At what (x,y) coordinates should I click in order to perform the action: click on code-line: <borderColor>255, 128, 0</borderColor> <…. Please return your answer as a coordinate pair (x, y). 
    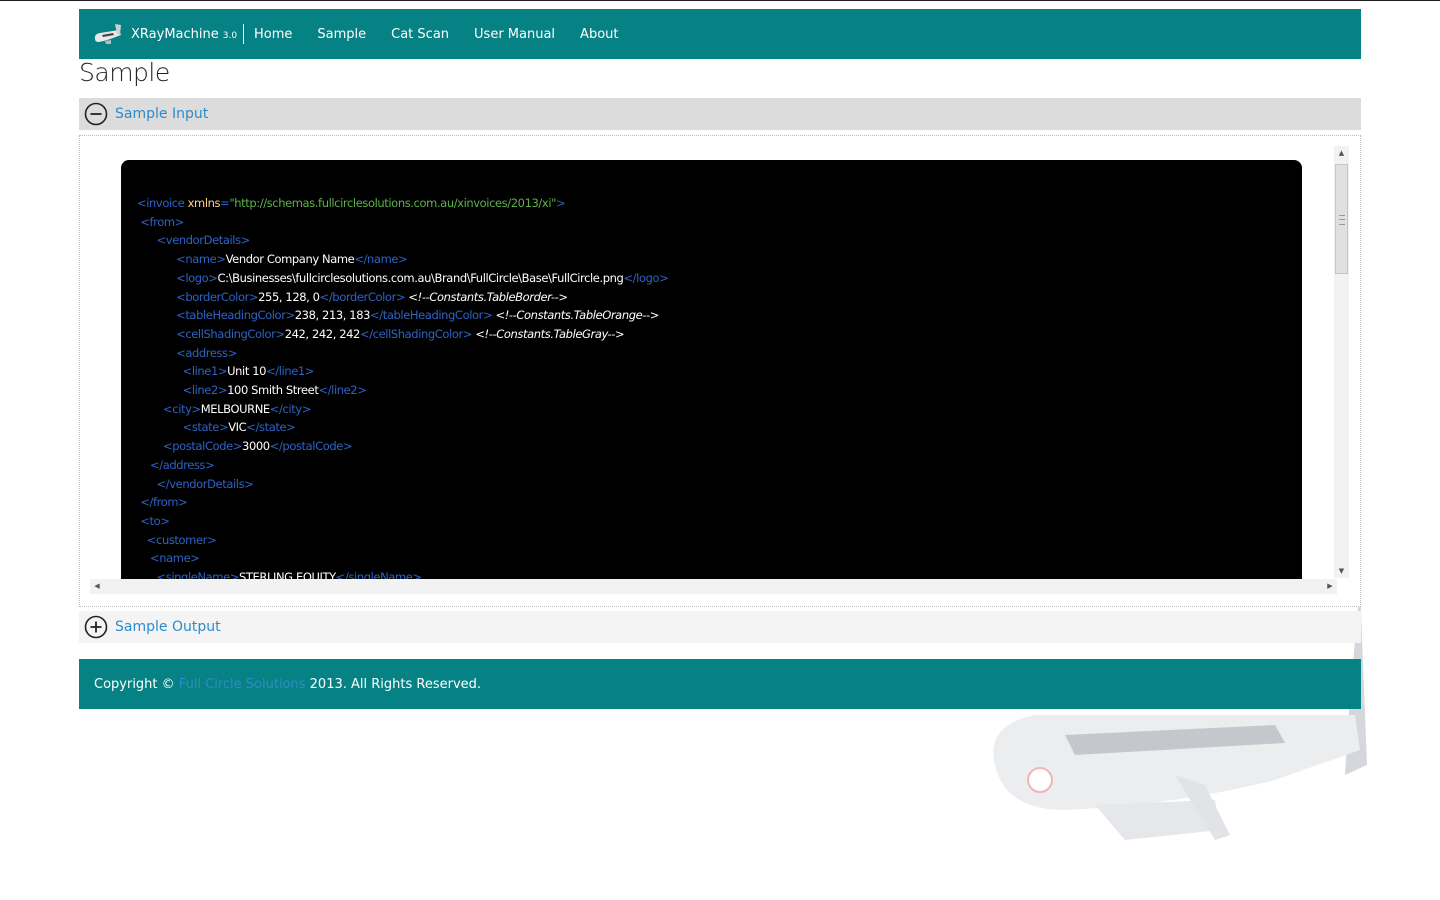
    Looking at the image, I should click on (372, 296).